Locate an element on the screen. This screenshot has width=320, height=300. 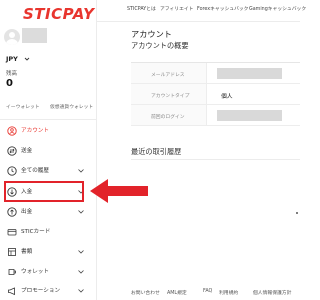
last-login-masked is located at coordinates (249, 115).